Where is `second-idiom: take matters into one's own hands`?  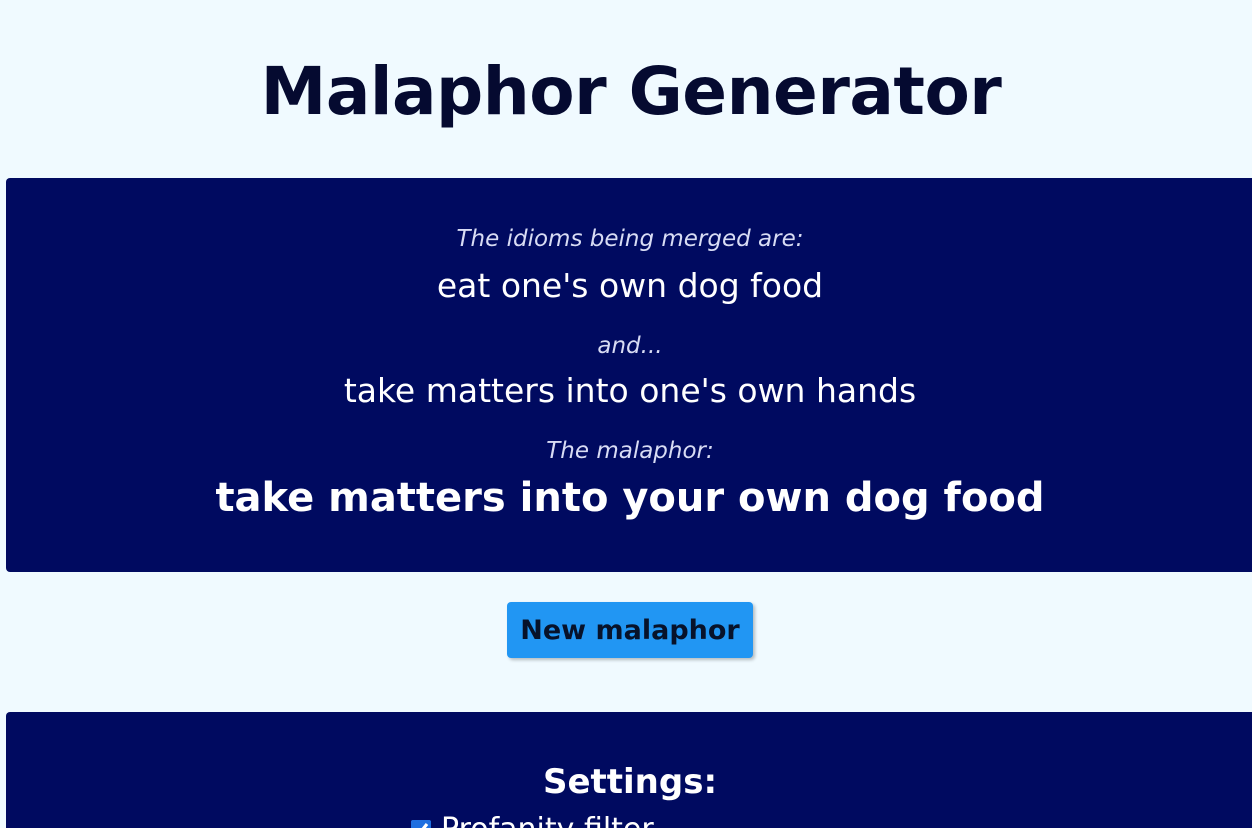
second-idiom: take matters into one's own hands is located at coordinates (630, 390).